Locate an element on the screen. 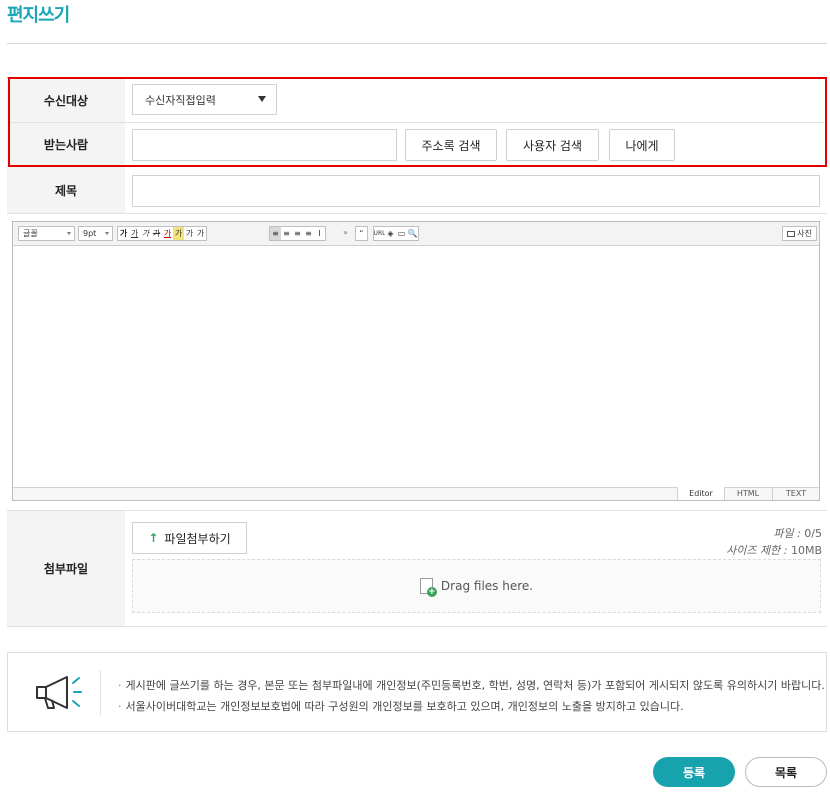 The image size is (830, 792). file-count-value: 0/5 is located at coordinates (813, 533).